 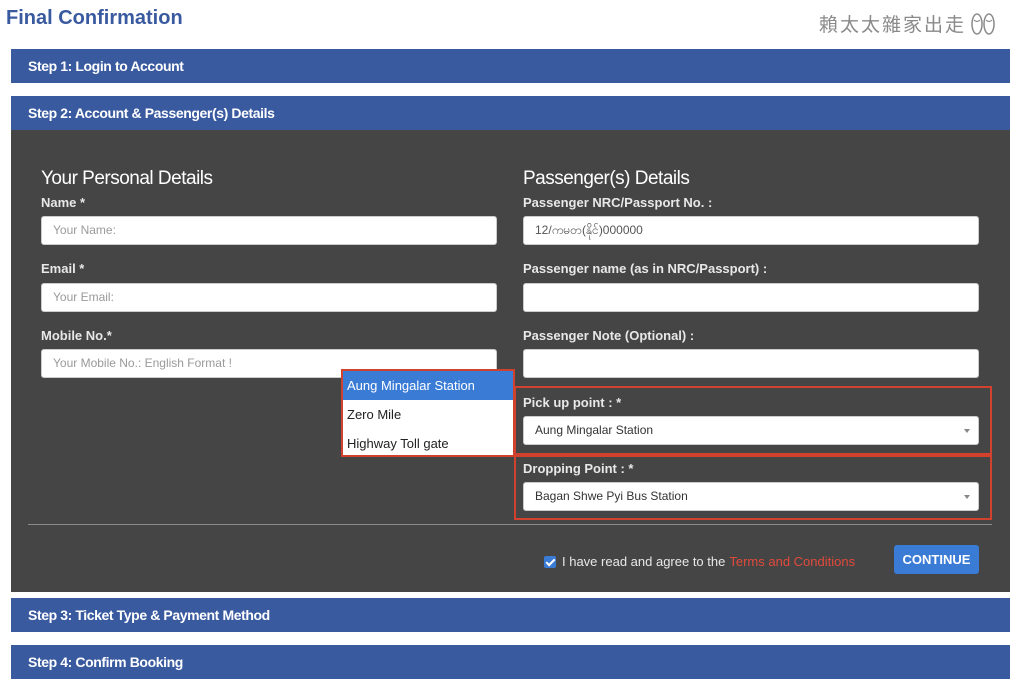 I want to click on dropping-select-value: Bagan Shwe Pyi Bus Station, so click(x=611, y=496).